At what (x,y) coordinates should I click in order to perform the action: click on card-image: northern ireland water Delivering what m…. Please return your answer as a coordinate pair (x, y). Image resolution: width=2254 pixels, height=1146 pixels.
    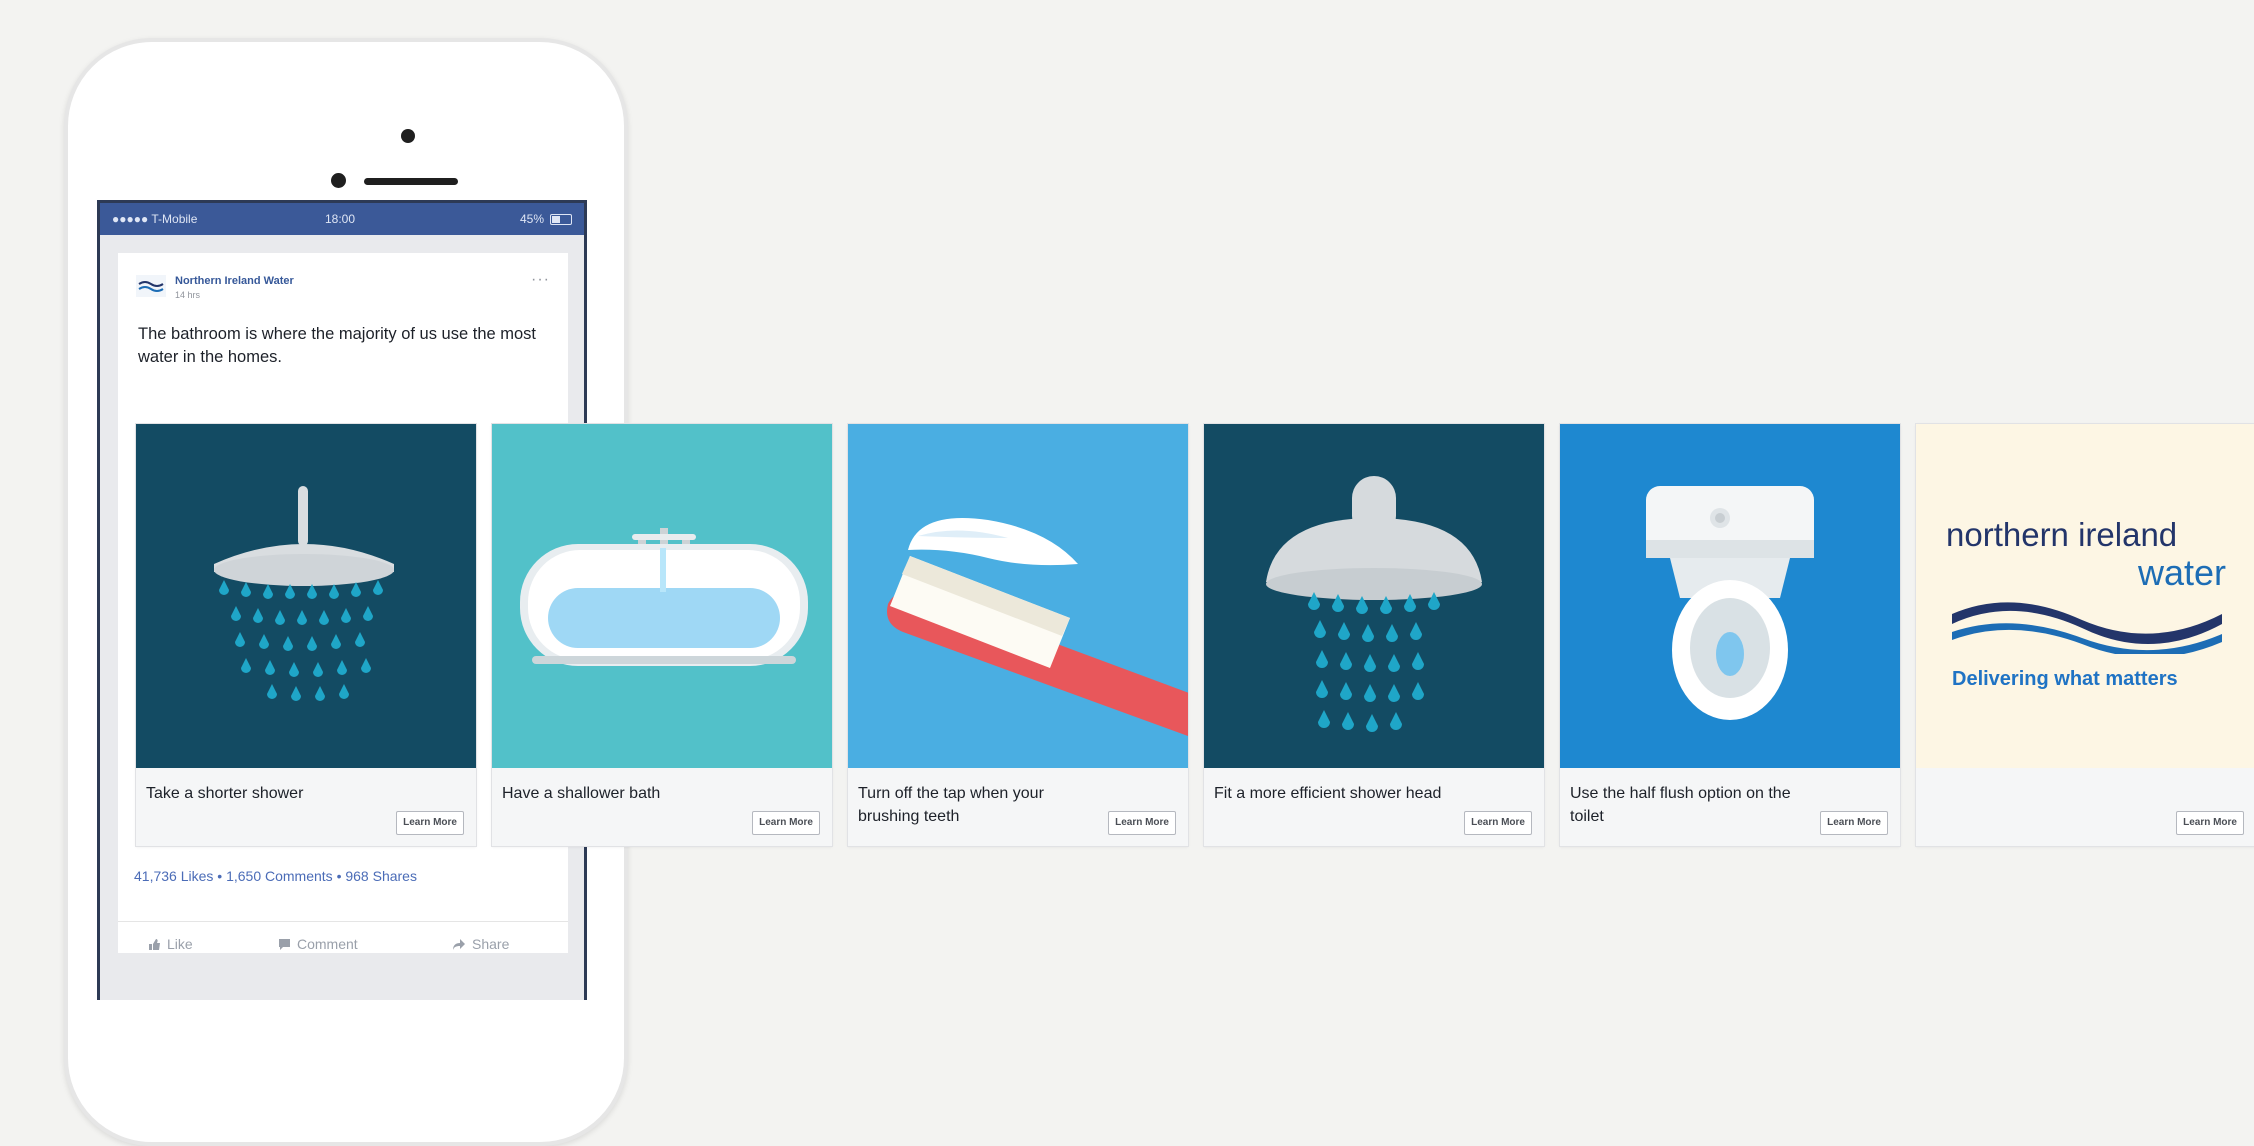
    Looking at the image, I should click on (2085, 596).